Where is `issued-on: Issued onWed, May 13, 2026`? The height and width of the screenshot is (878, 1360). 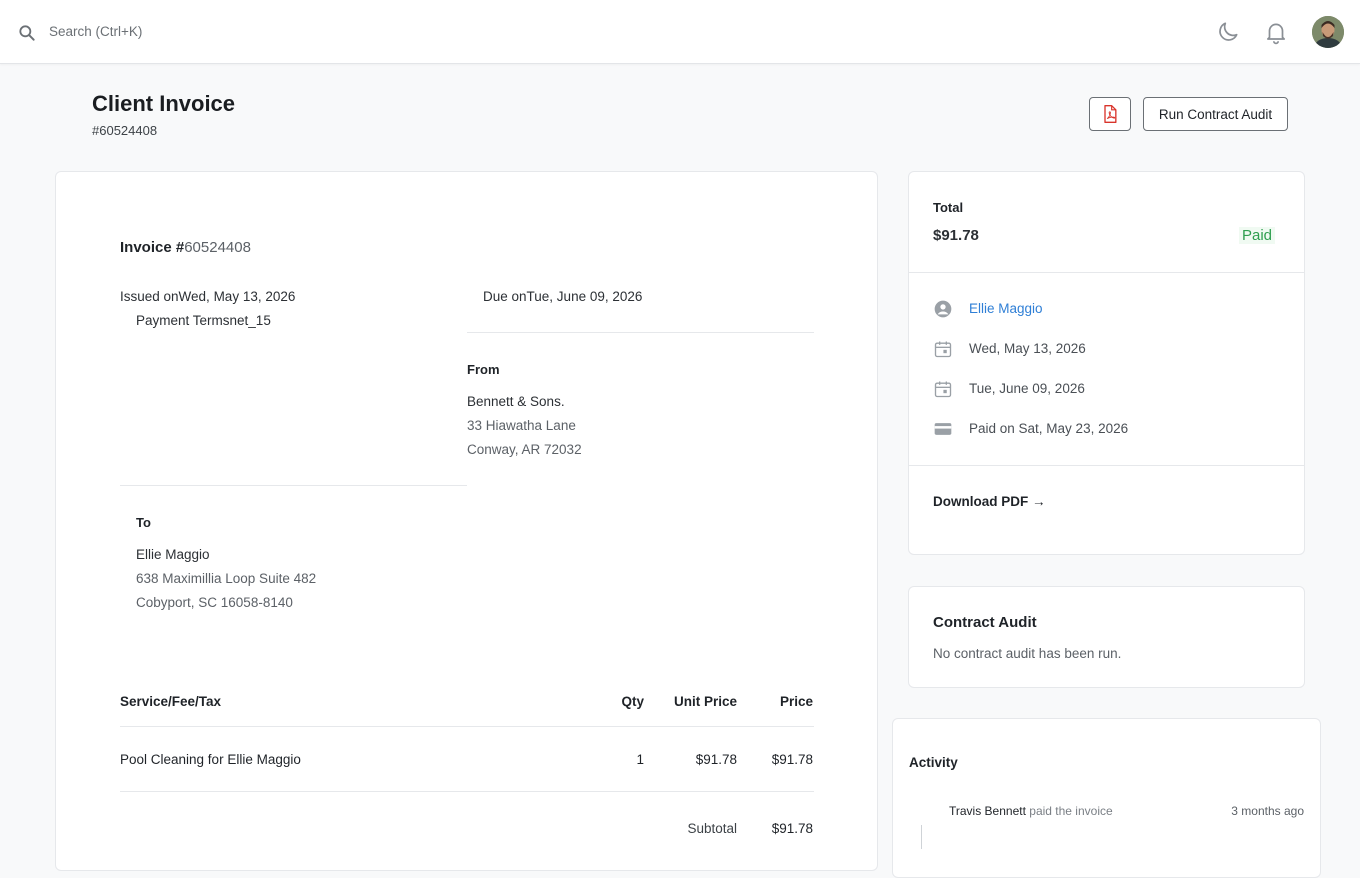 issued-on: Issued onWed, May 13, 2026 is located at coordinates (208, 296).